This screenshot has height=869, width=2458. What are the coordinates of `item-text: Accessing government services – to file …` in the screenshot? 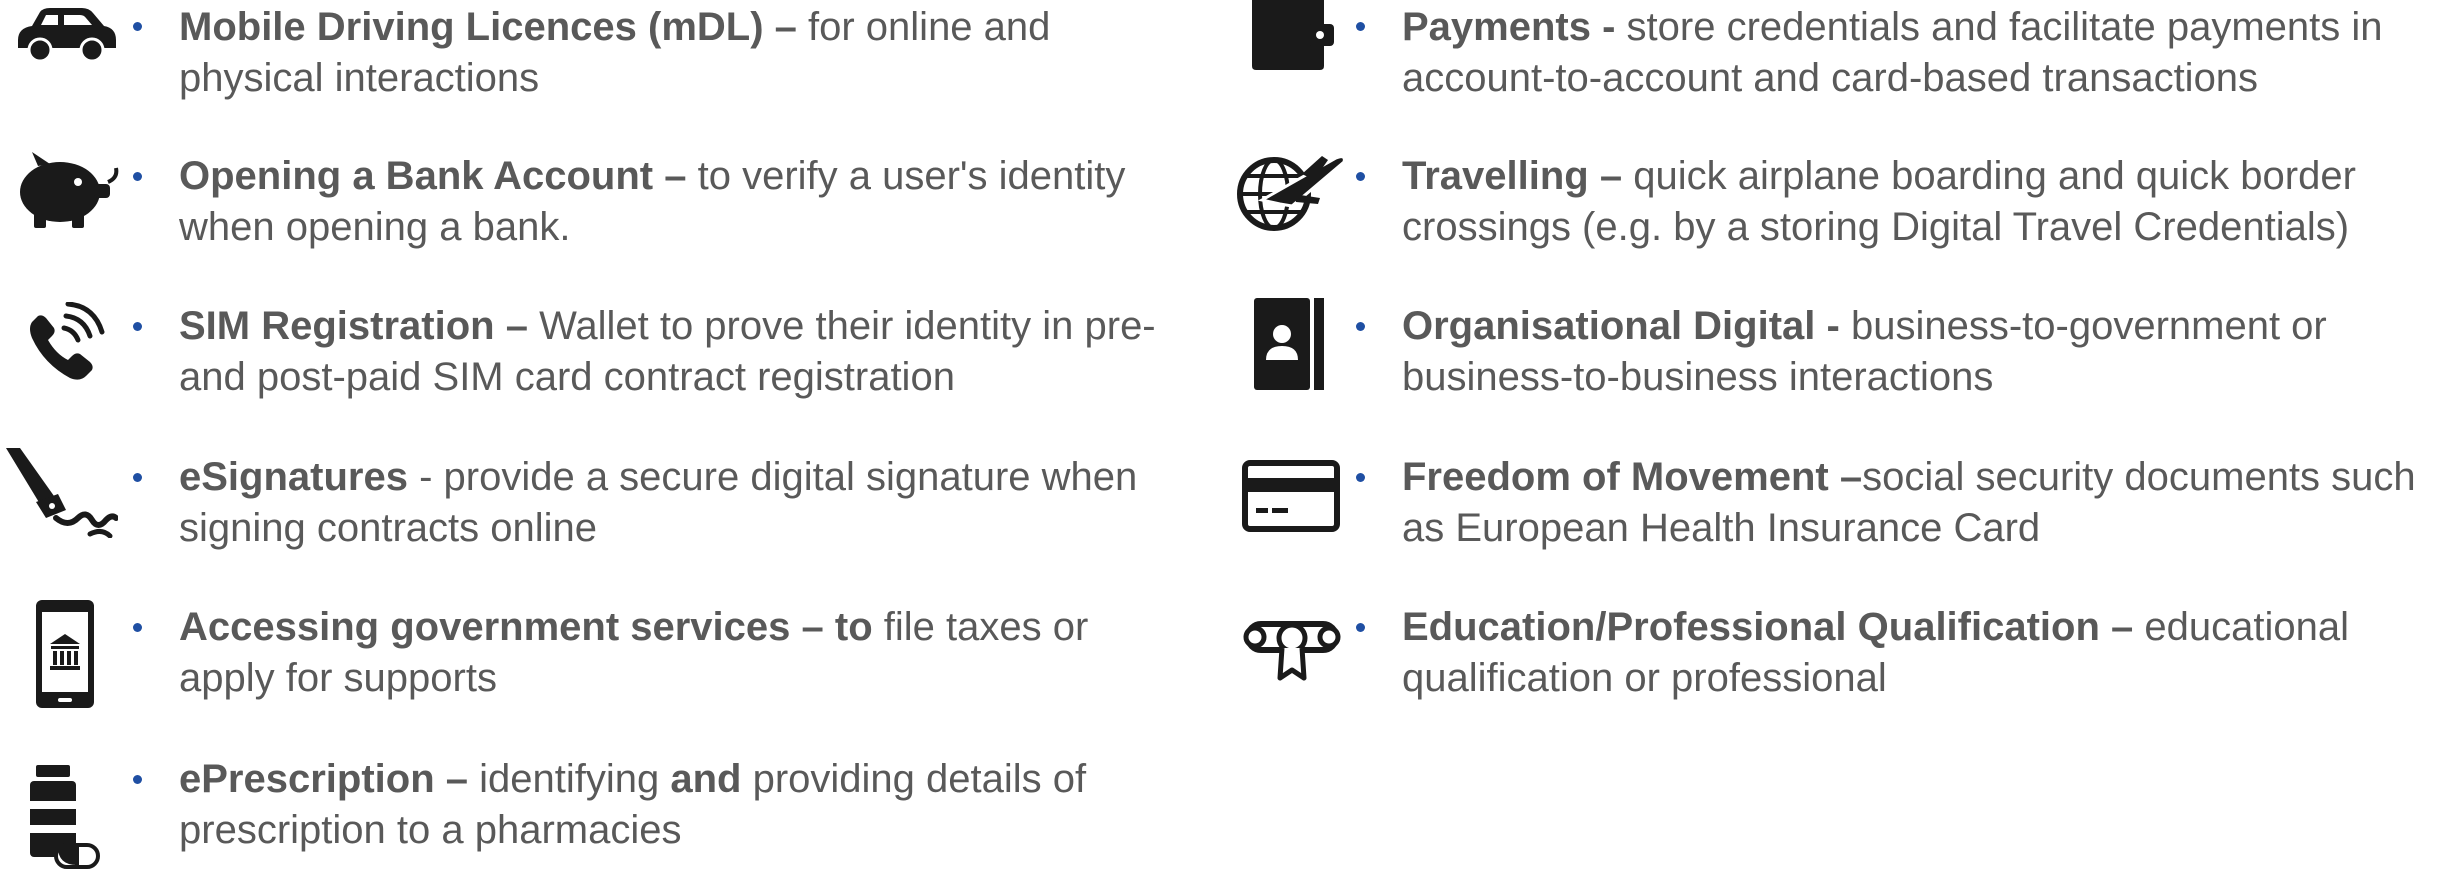 It's located at (634, 652).